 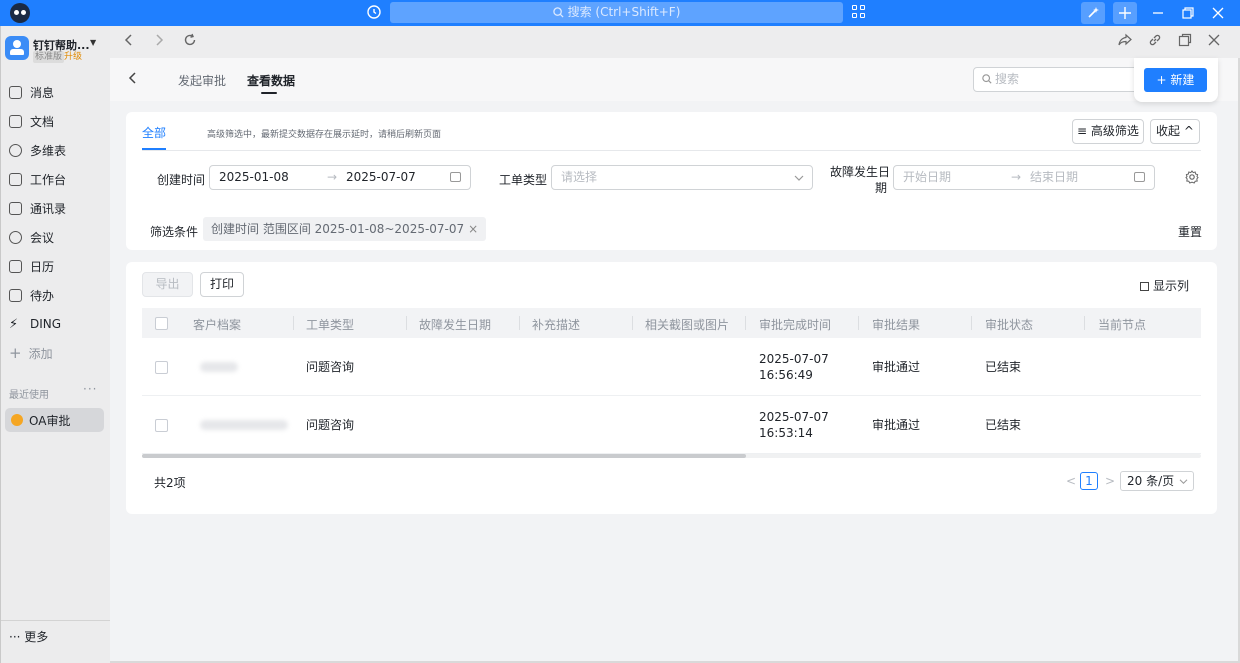 I want to click on back-button, so click(x=133, y=80).